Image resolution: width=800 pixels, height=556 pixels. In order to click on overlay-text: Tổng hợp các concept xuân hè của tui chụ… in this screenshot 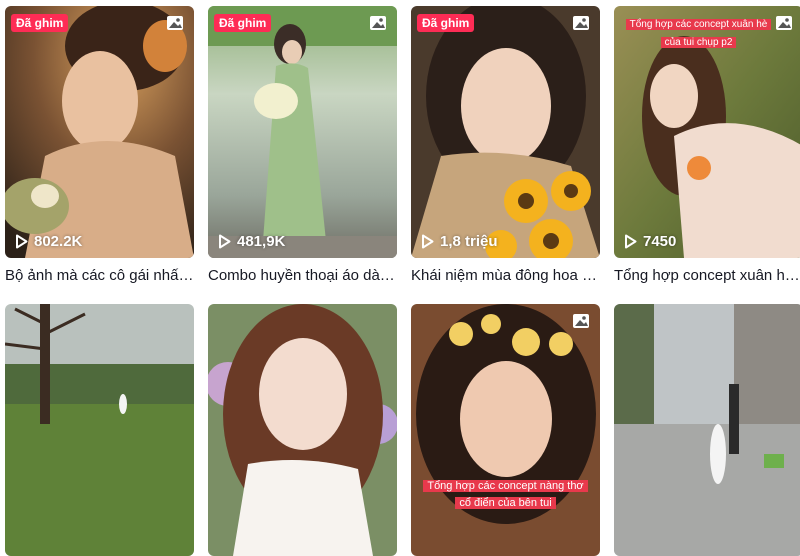, I will do `click(698, 33)`.